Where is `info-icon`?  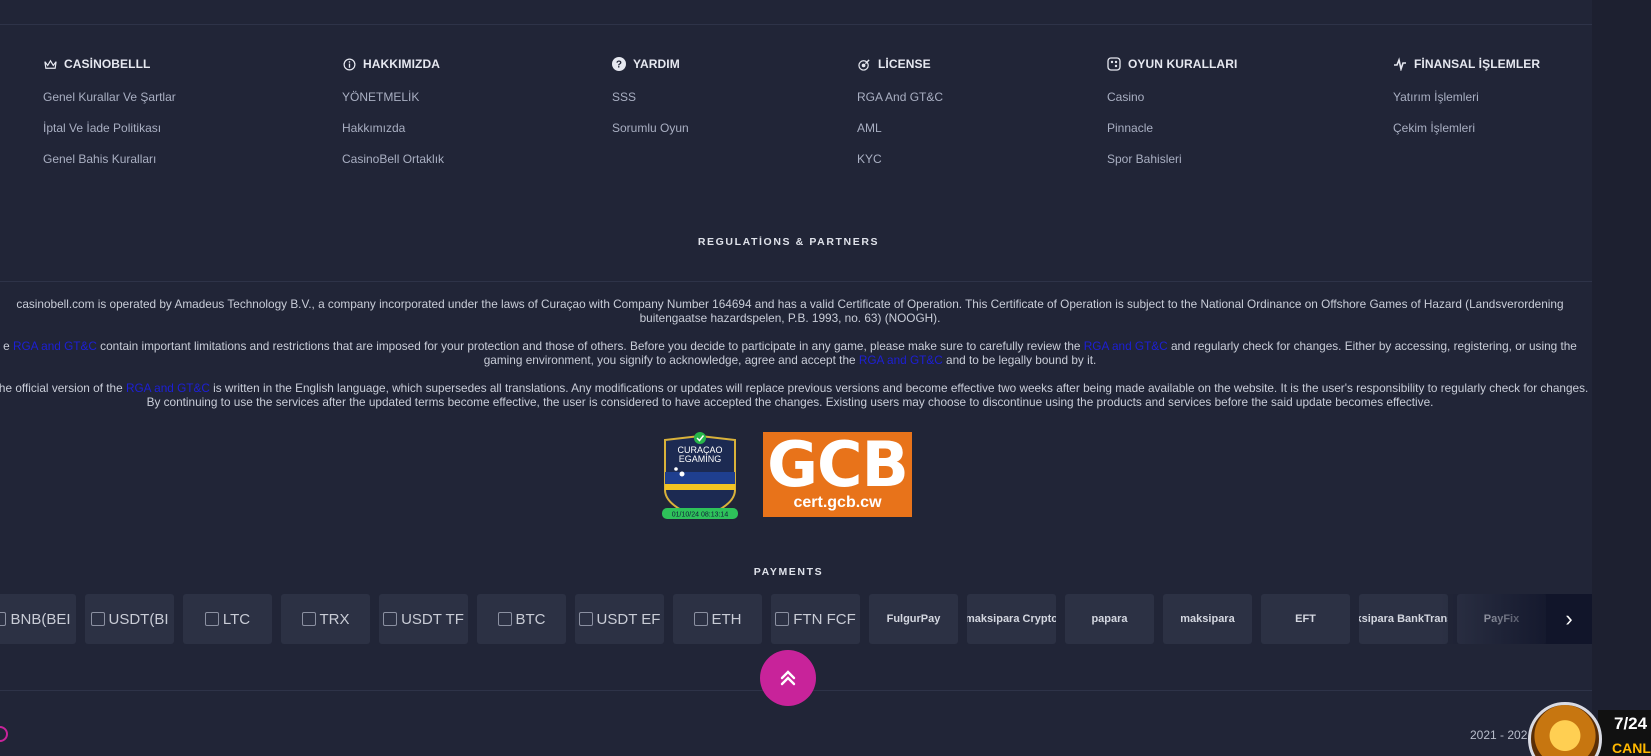
info-icon is located at coordinates (349, 64).